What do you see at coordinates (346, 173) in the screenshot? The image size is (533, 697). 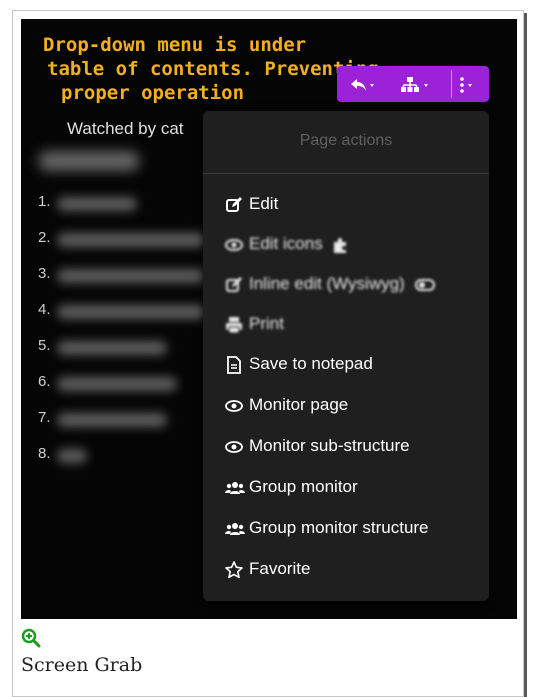 I see `menu-divider` at bounding box center [346, 173].